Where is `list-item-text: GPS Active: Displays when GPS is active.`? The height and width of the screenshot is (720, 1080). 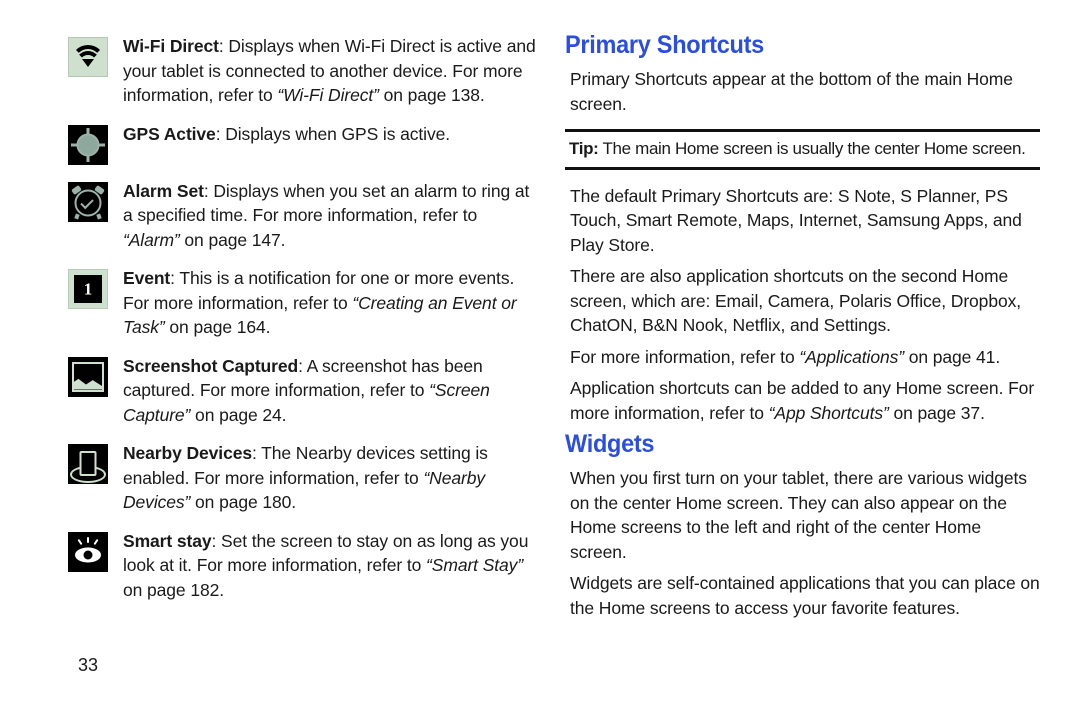
list-item-text: GPS Active: Displays when GPS is active. is located at coordinates (330, 134).